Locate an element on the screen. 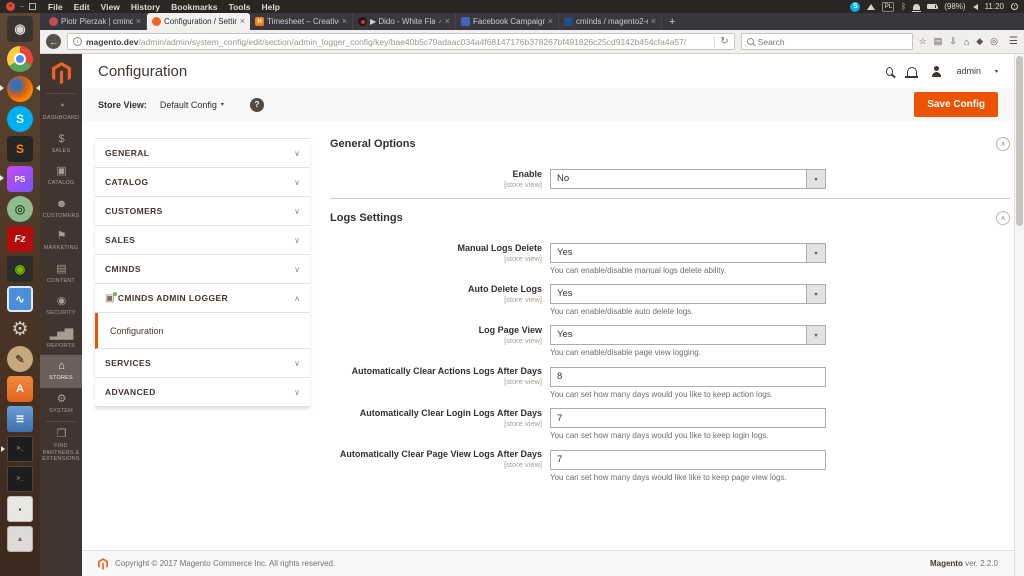  menu-help: Help is located at coordinates (271, 7).